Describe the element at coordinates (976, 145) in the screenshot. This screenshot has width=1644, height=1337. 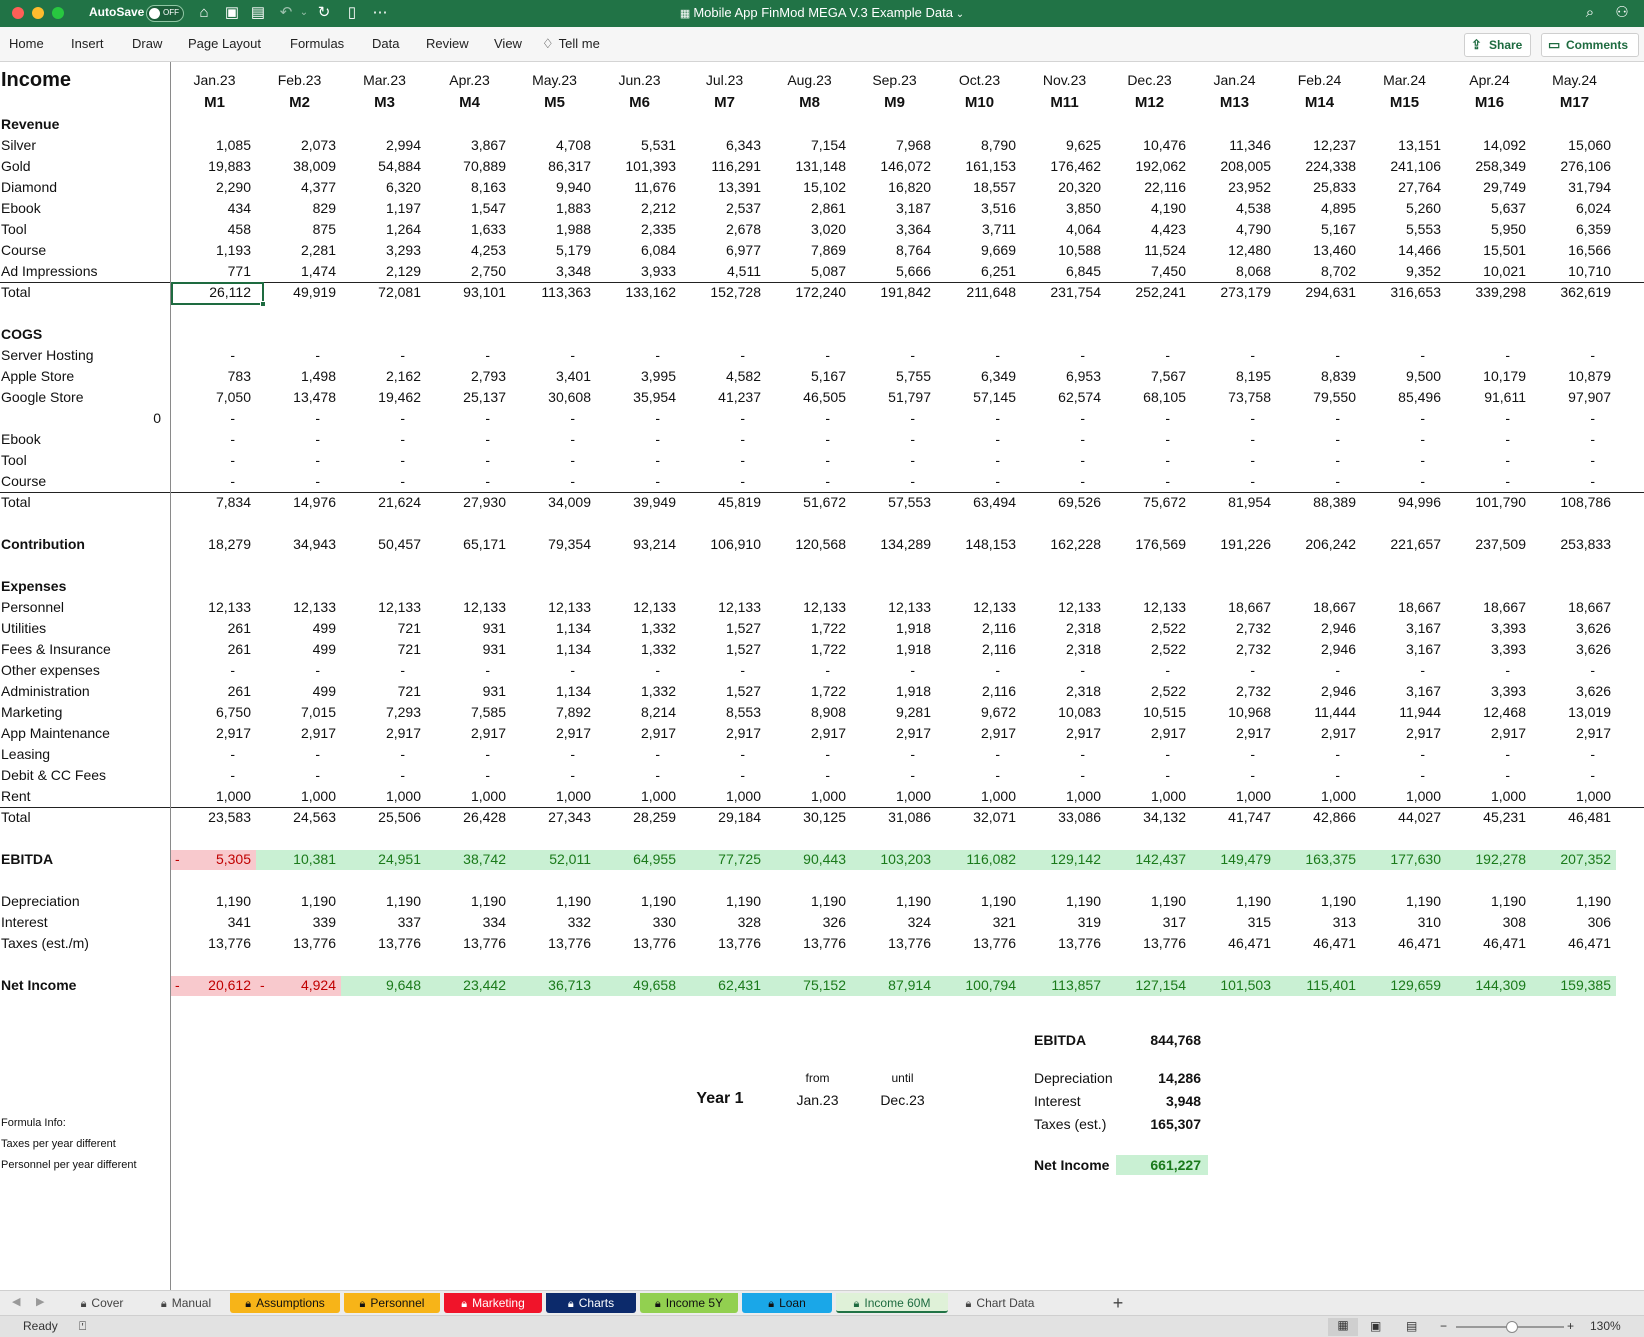
I see `value-cell: 8,790` at that location.